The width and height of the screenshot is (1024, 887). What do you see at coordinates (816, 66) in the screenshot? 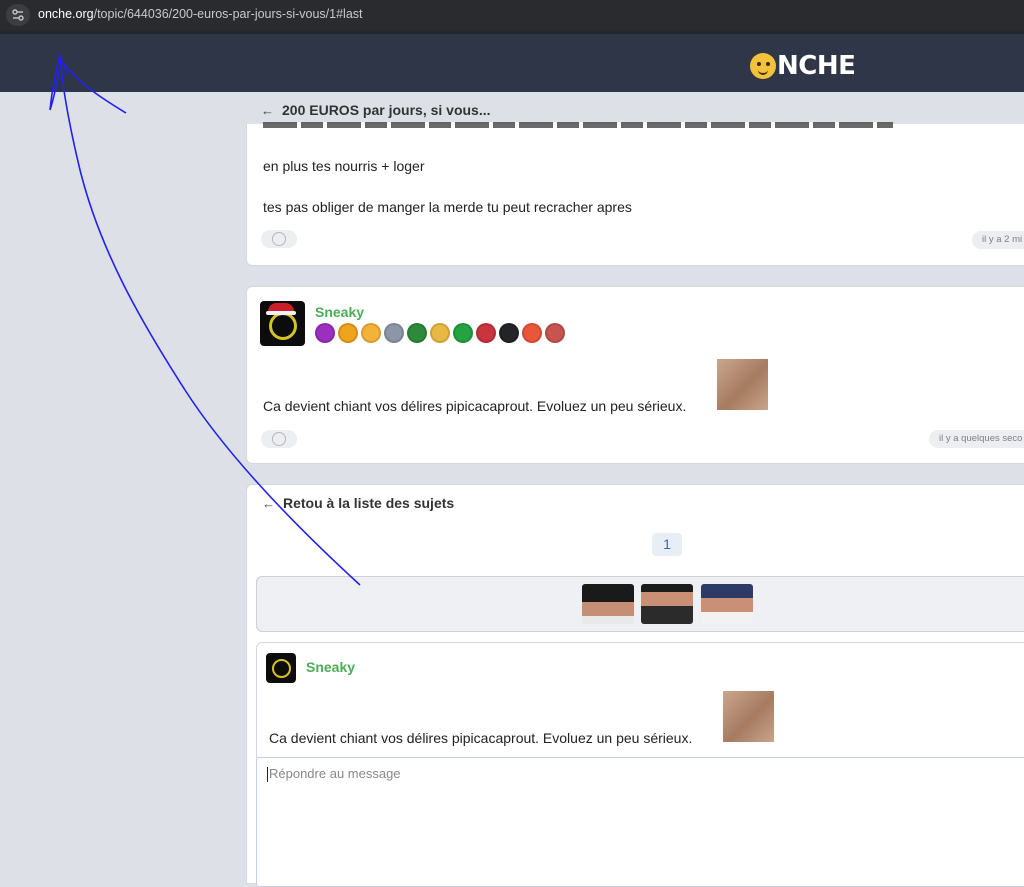
I see `logo-text: NCHE` at bounding box center [816, 66].